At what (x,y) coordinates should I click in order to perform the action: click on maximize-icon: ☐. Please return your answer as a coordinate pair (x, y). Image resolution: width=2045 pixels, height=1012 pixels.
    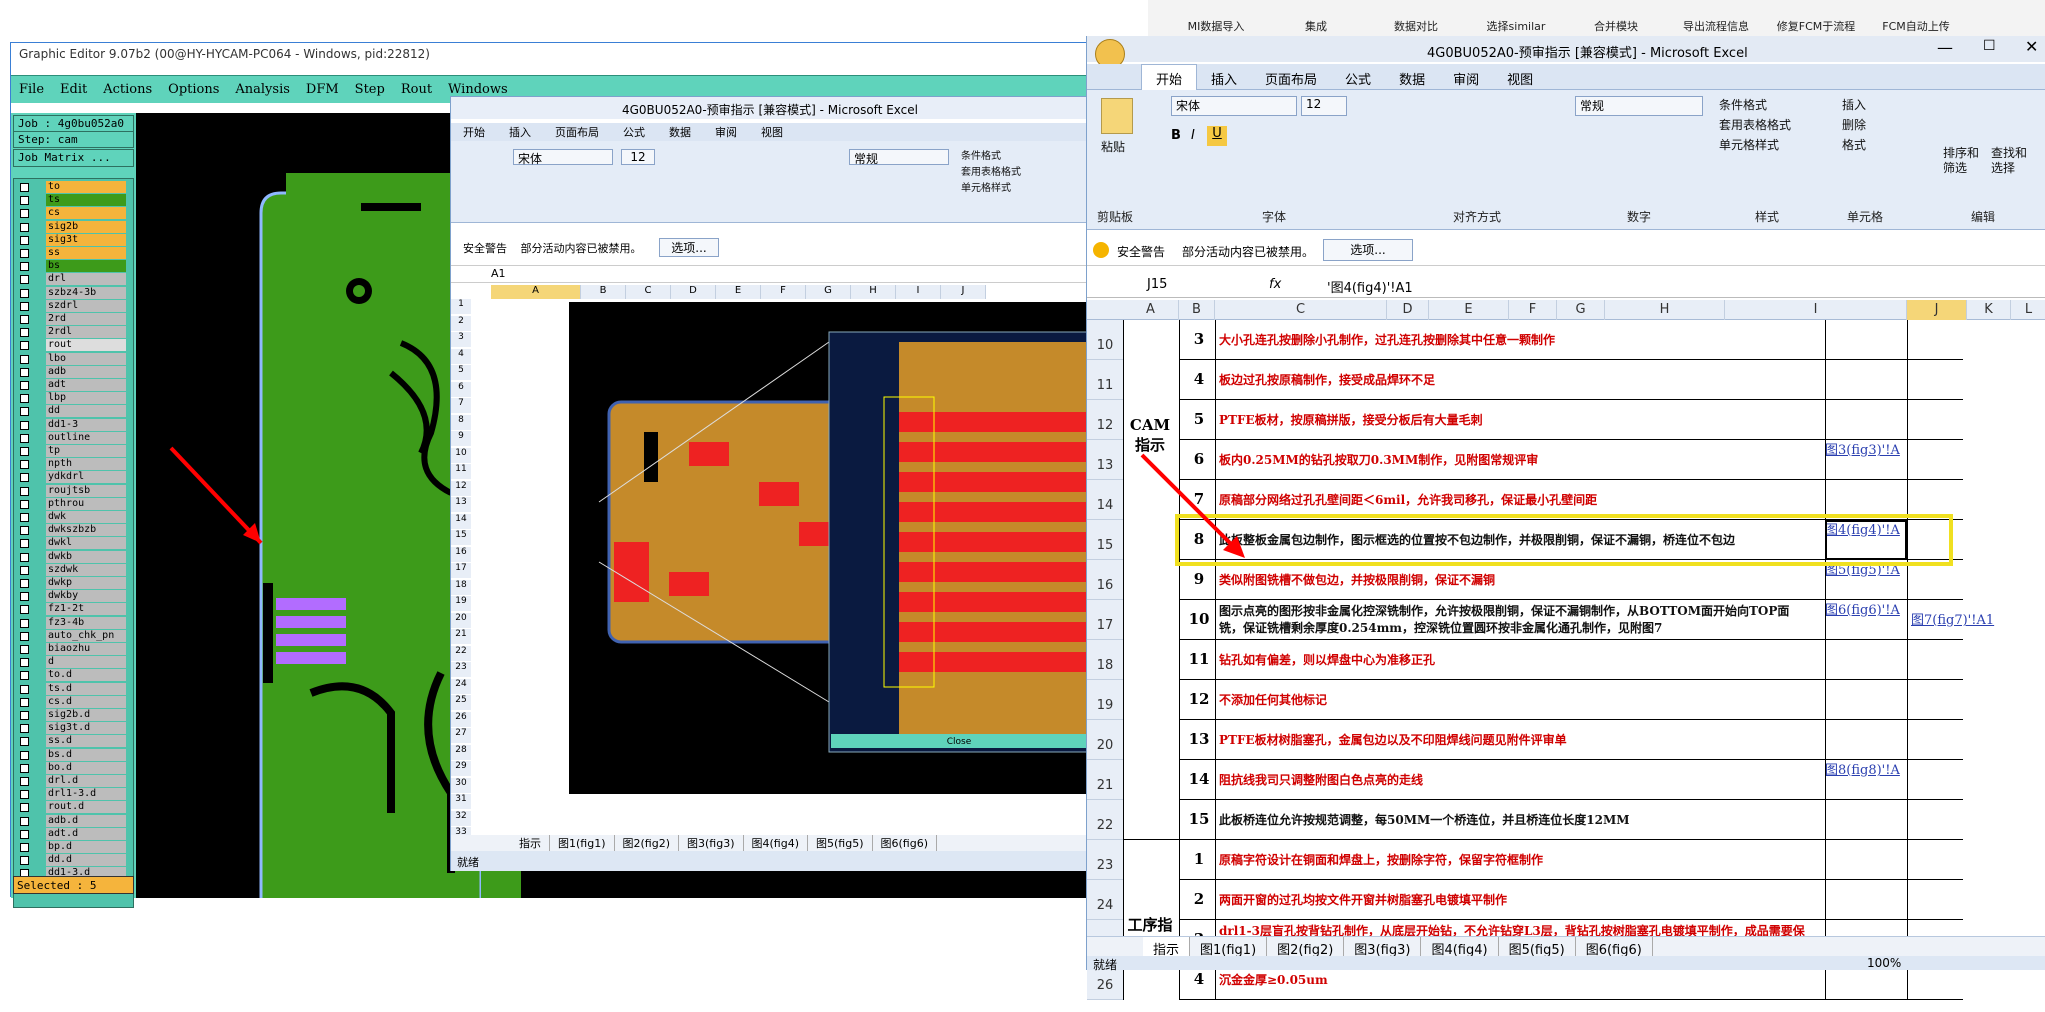
    Looking at the image, I should click on (1989, 46).